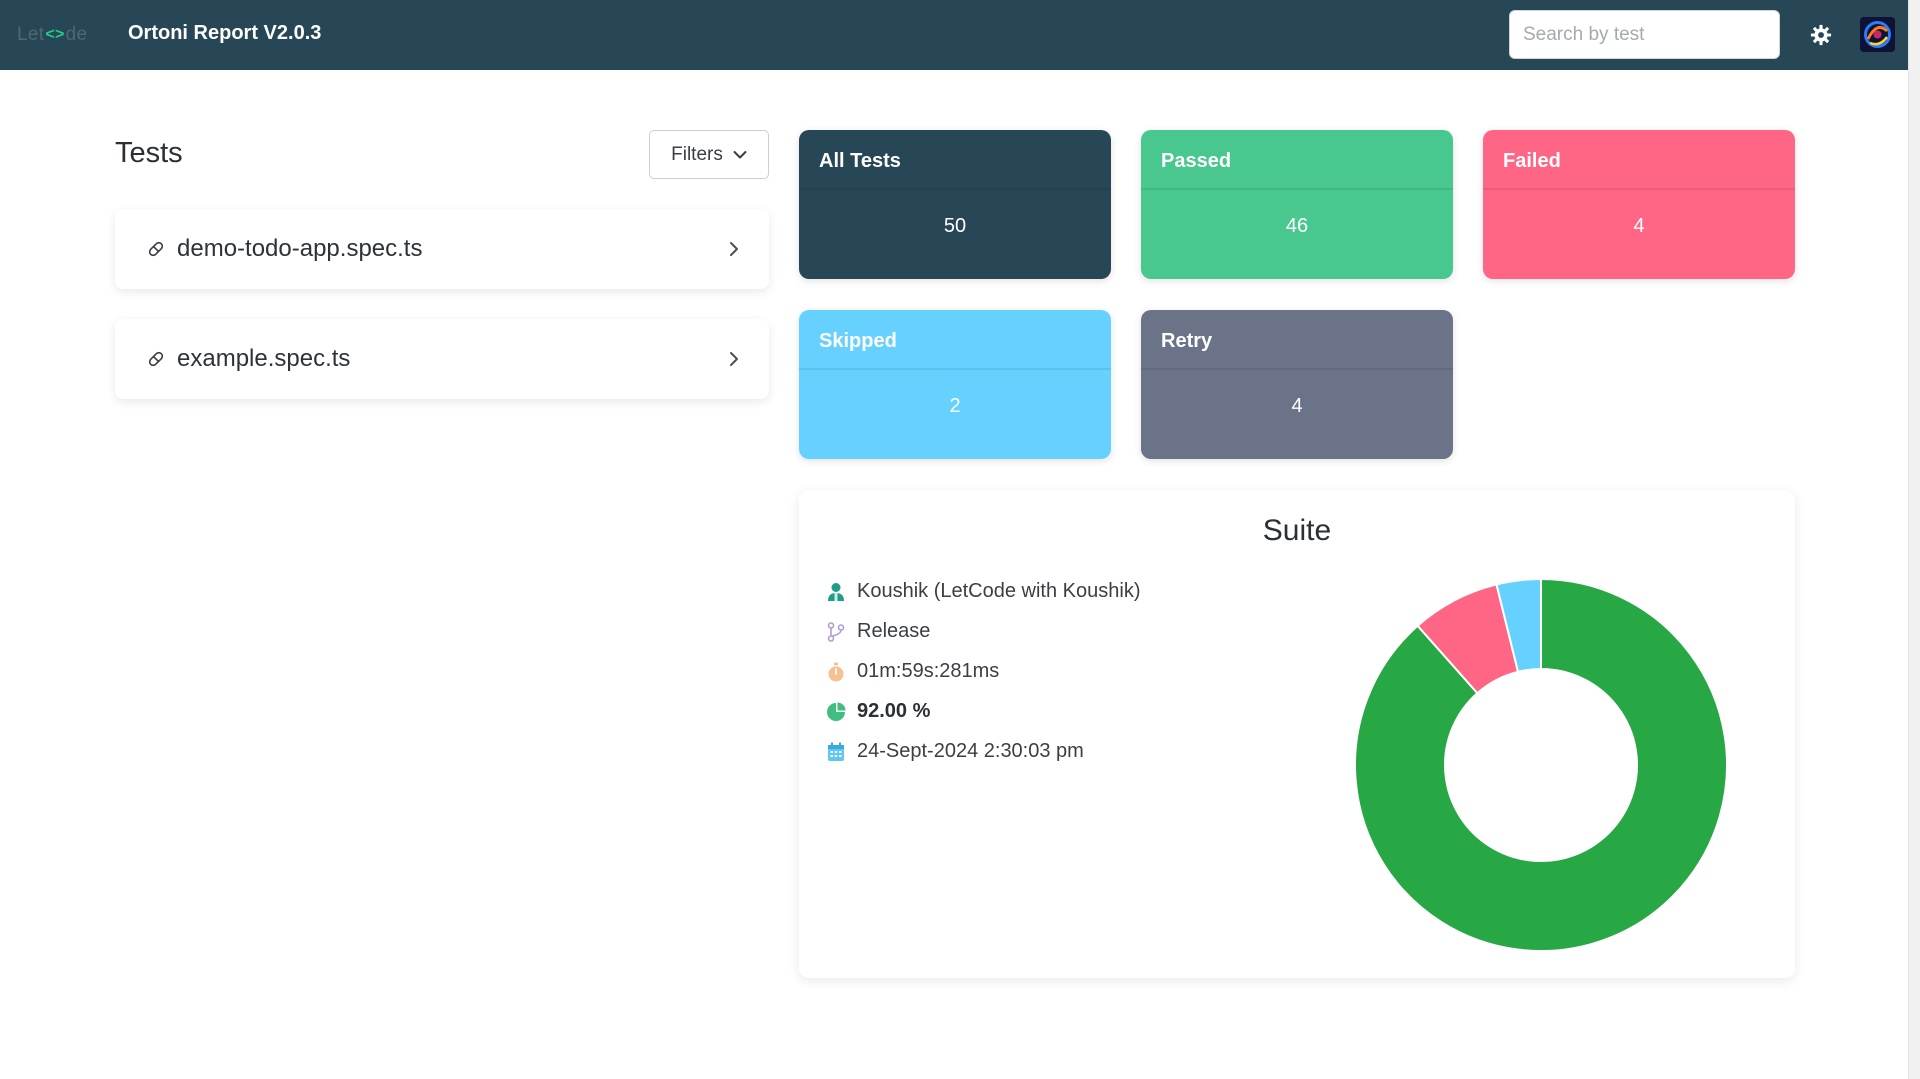  Describe the element at coordinates (999, 591) in the screenshot. I see `suite-author: Koushik (LetCode with Koushik)` at that location.